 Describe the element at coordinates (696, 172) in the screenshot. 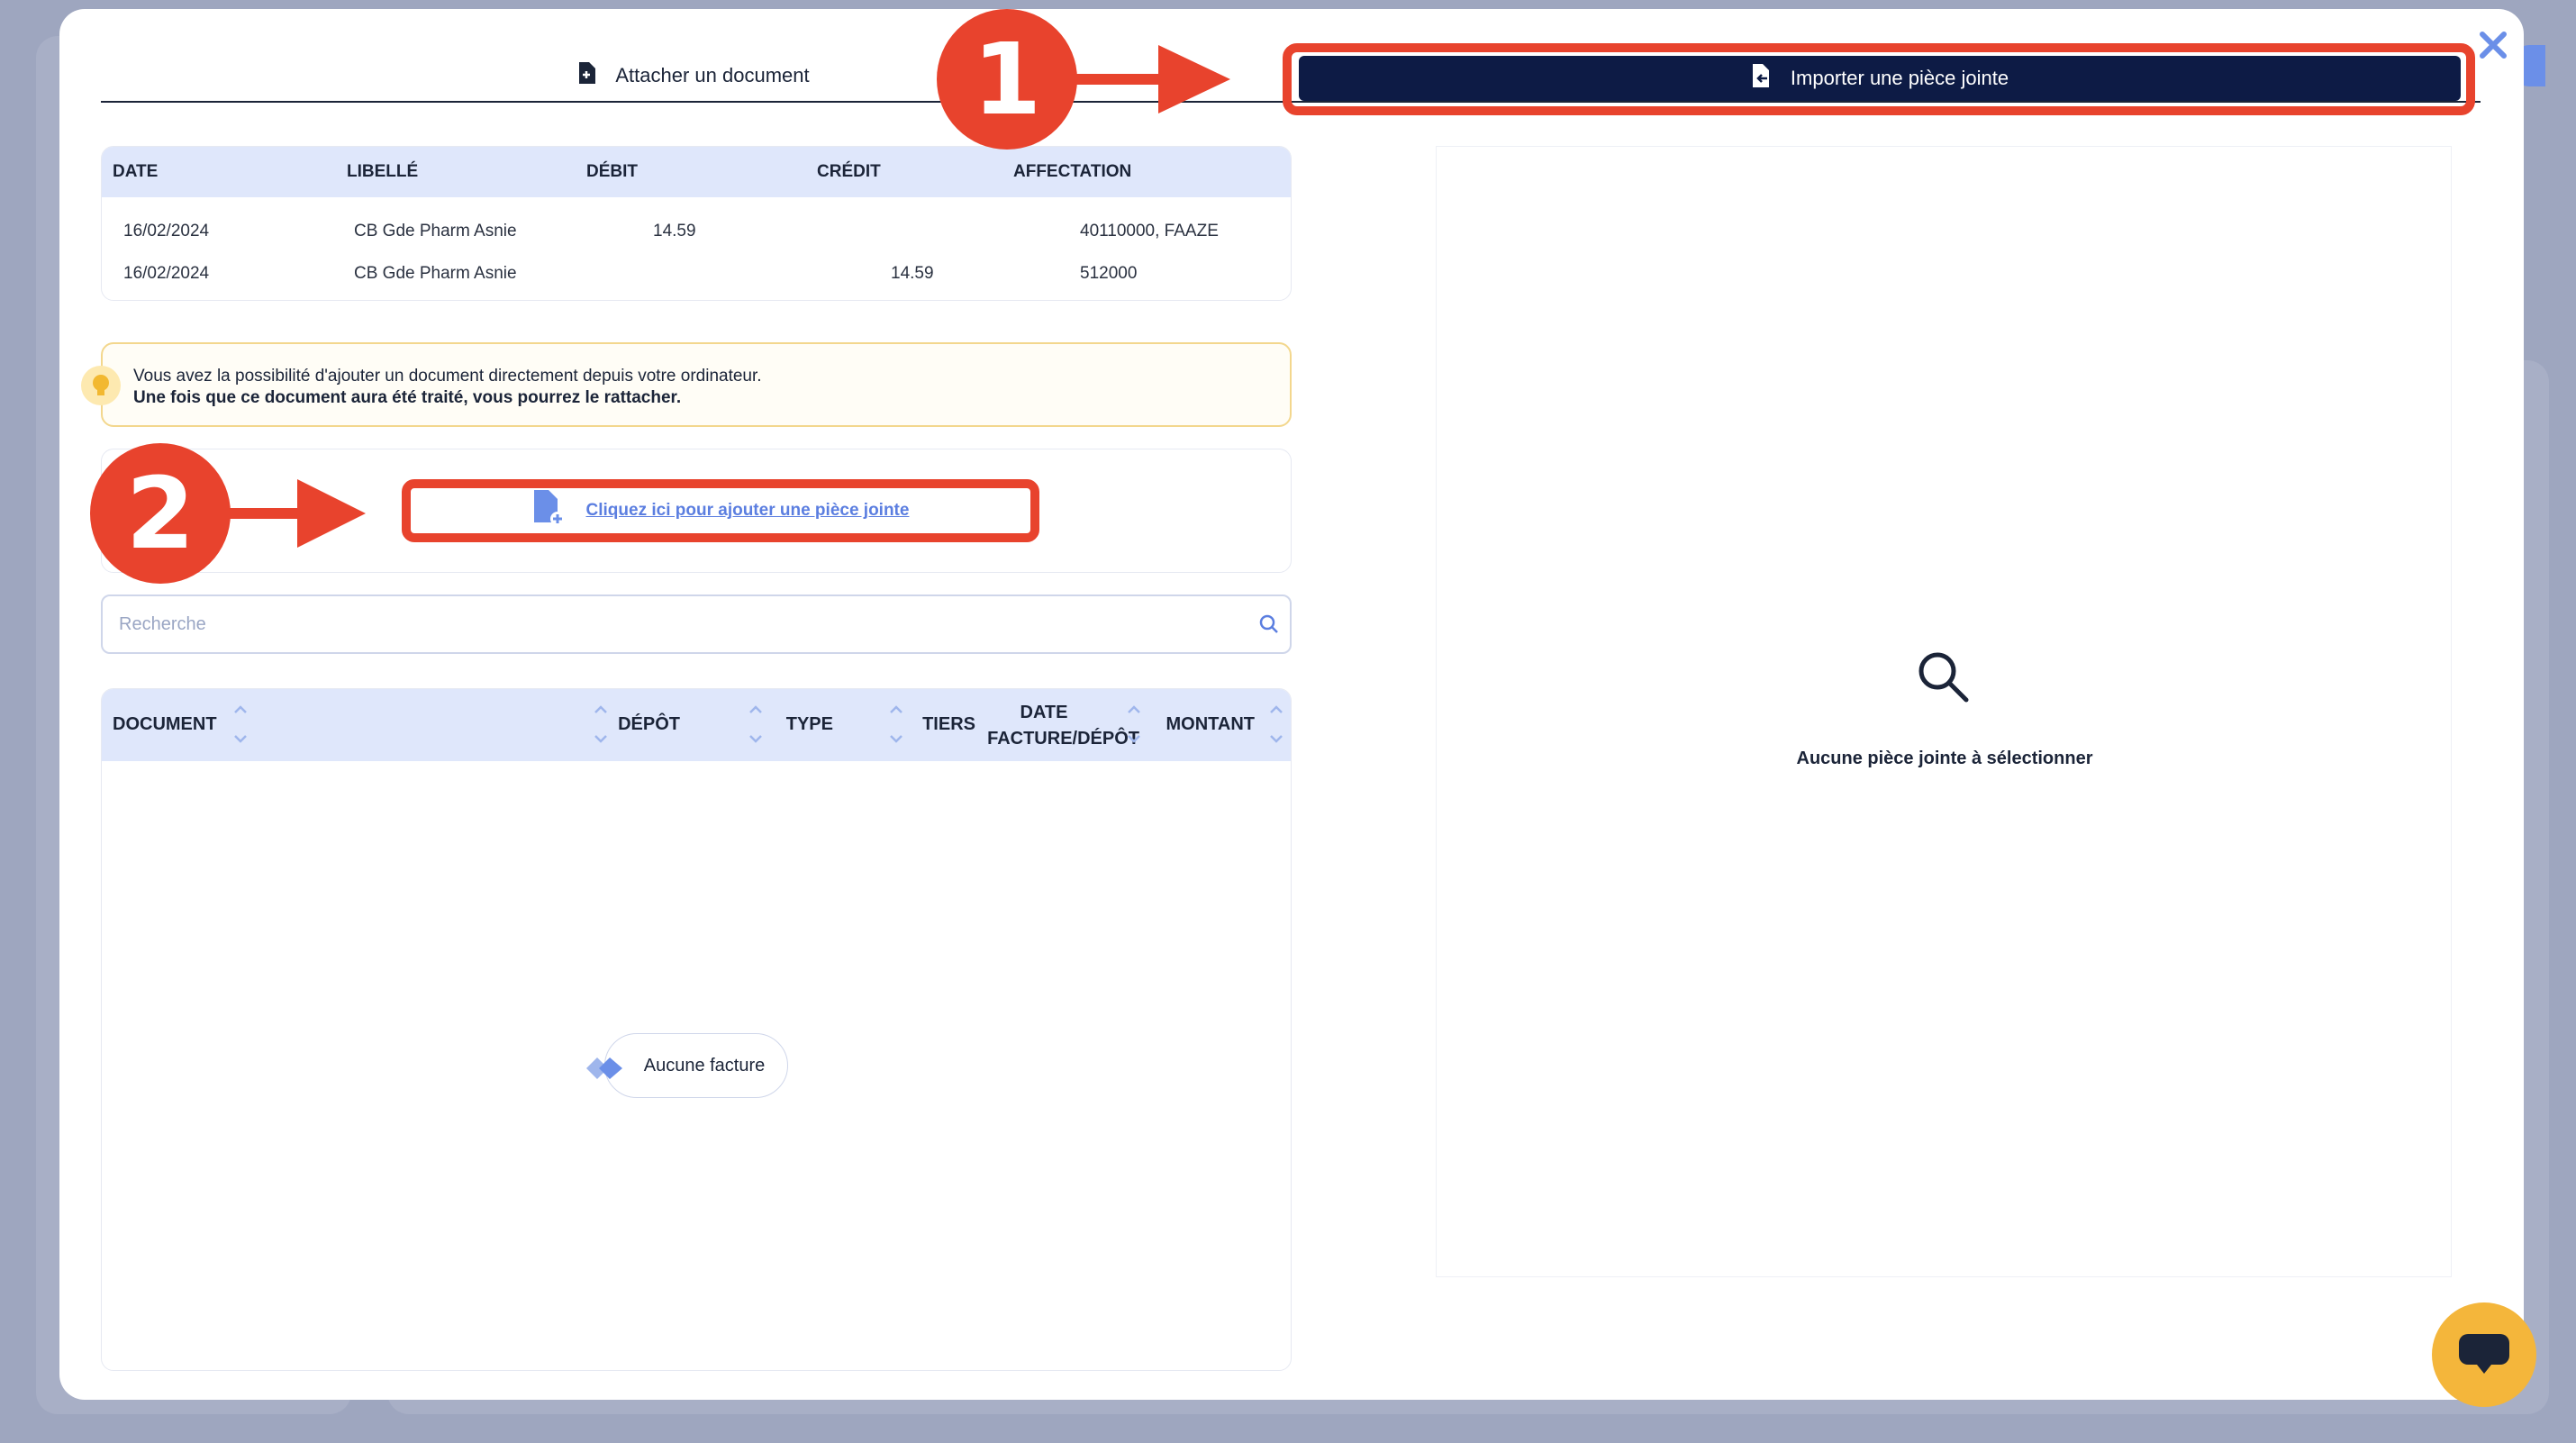

I see `transactions-table-header: DATE LIBELLÉ DÉBIT CRÉDIT AFFECTATION` at that location.